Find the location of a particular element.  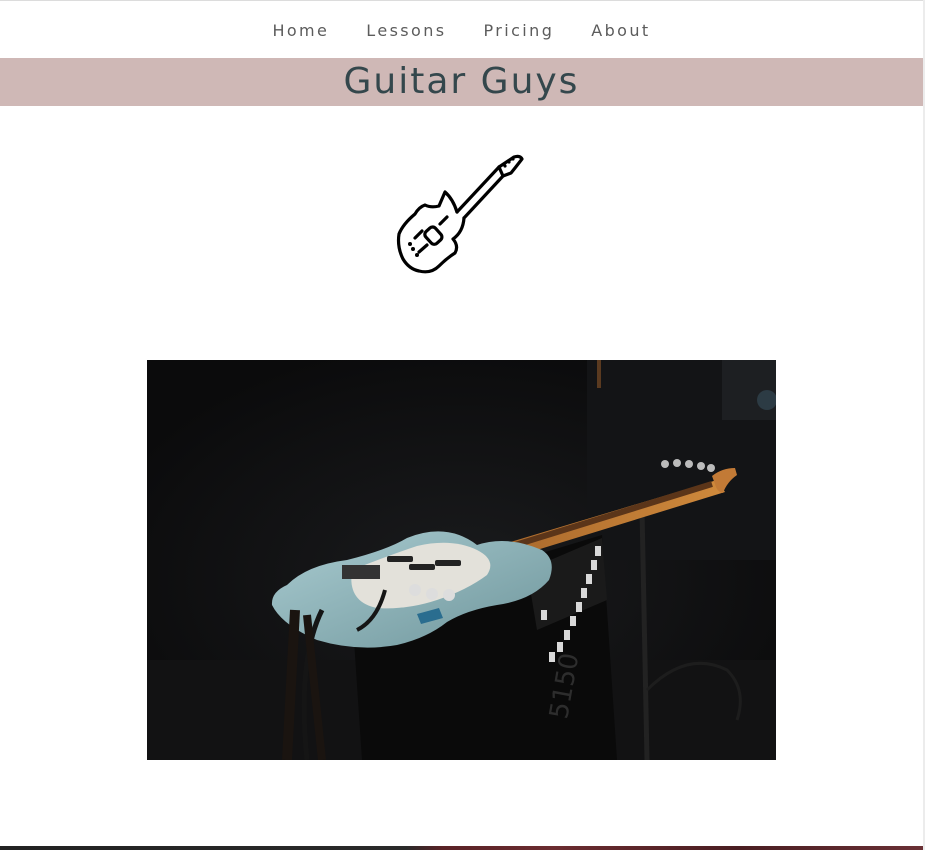

title-banner: Guitar Guys is located at coordinates (461, 82).